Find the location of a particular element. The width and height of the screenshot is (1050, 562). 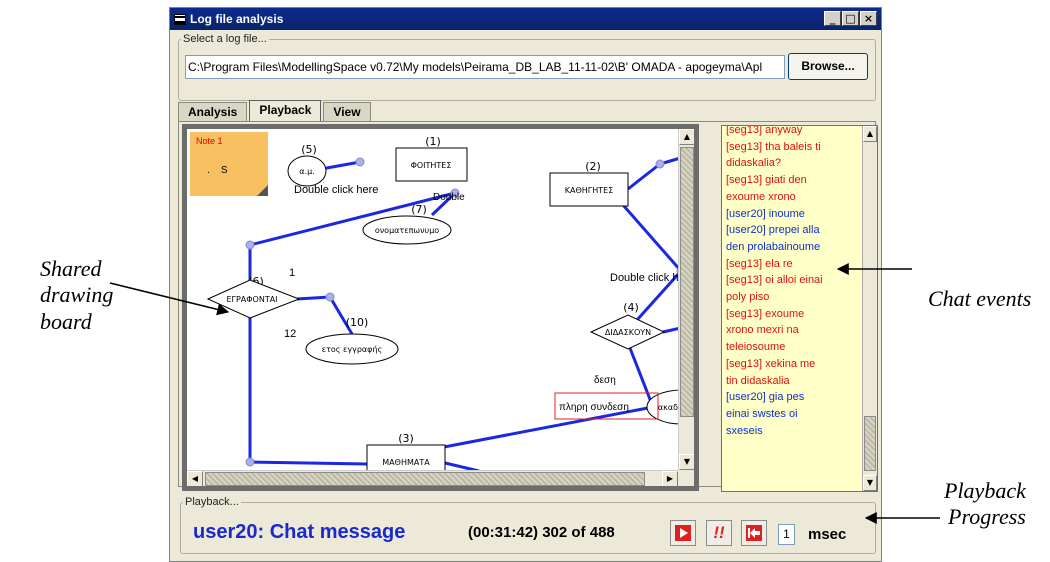

arrow-to-board is located at coordinates (169, 299).